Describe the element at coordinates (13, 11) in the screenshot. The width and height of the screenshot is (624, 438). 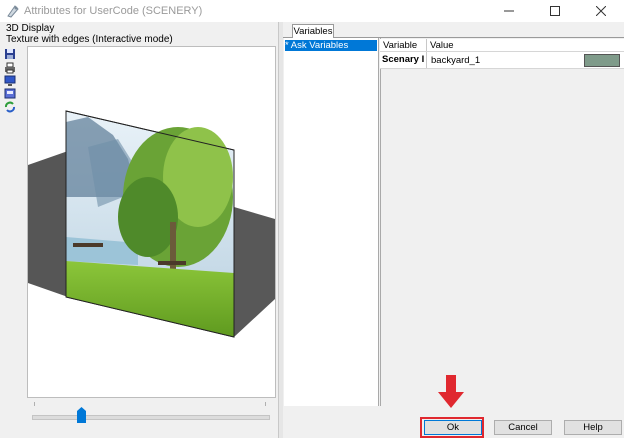
I see `app-icon` at that location.